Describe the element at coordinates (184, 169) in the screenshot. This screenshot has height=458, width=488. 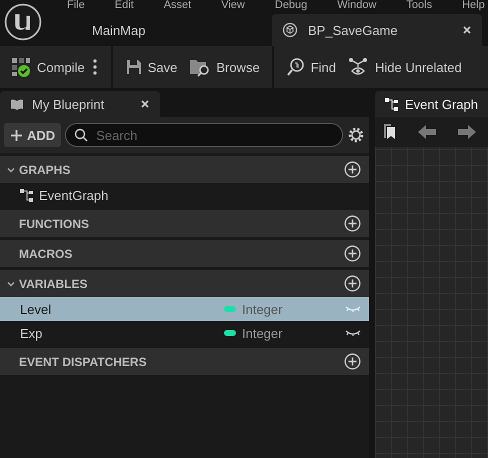
I see `section-header: GRAPHS` at that location.